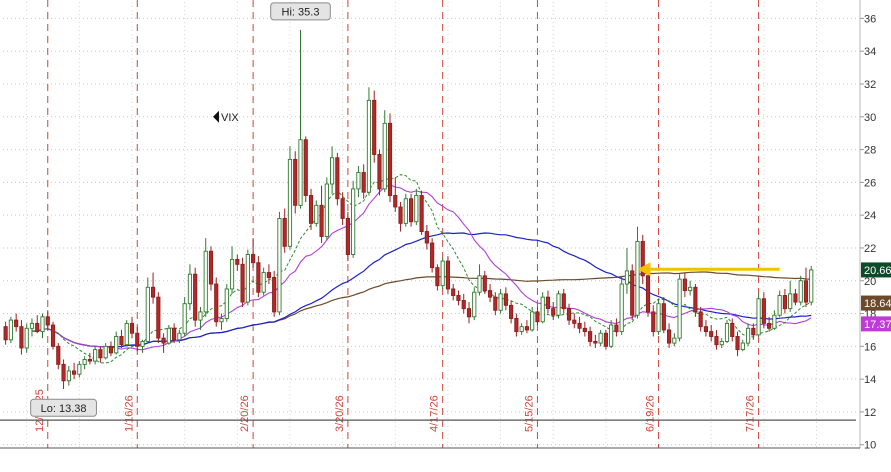 Image resolution: width=891 pixels, height=472 pixels. Describe the element at coordinates (435, 413) in the screenshot. I see `event-marker-label: 4/17/26` at that location.